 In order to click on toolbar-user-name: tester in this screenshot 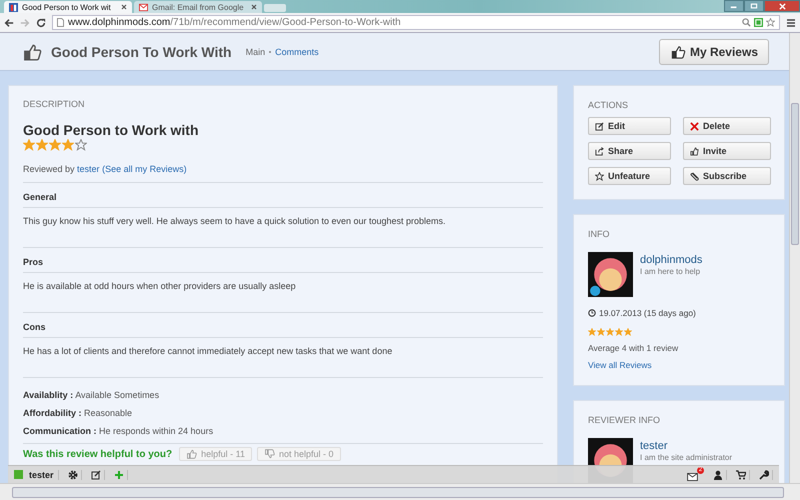, I will do `click(44, 475)`.